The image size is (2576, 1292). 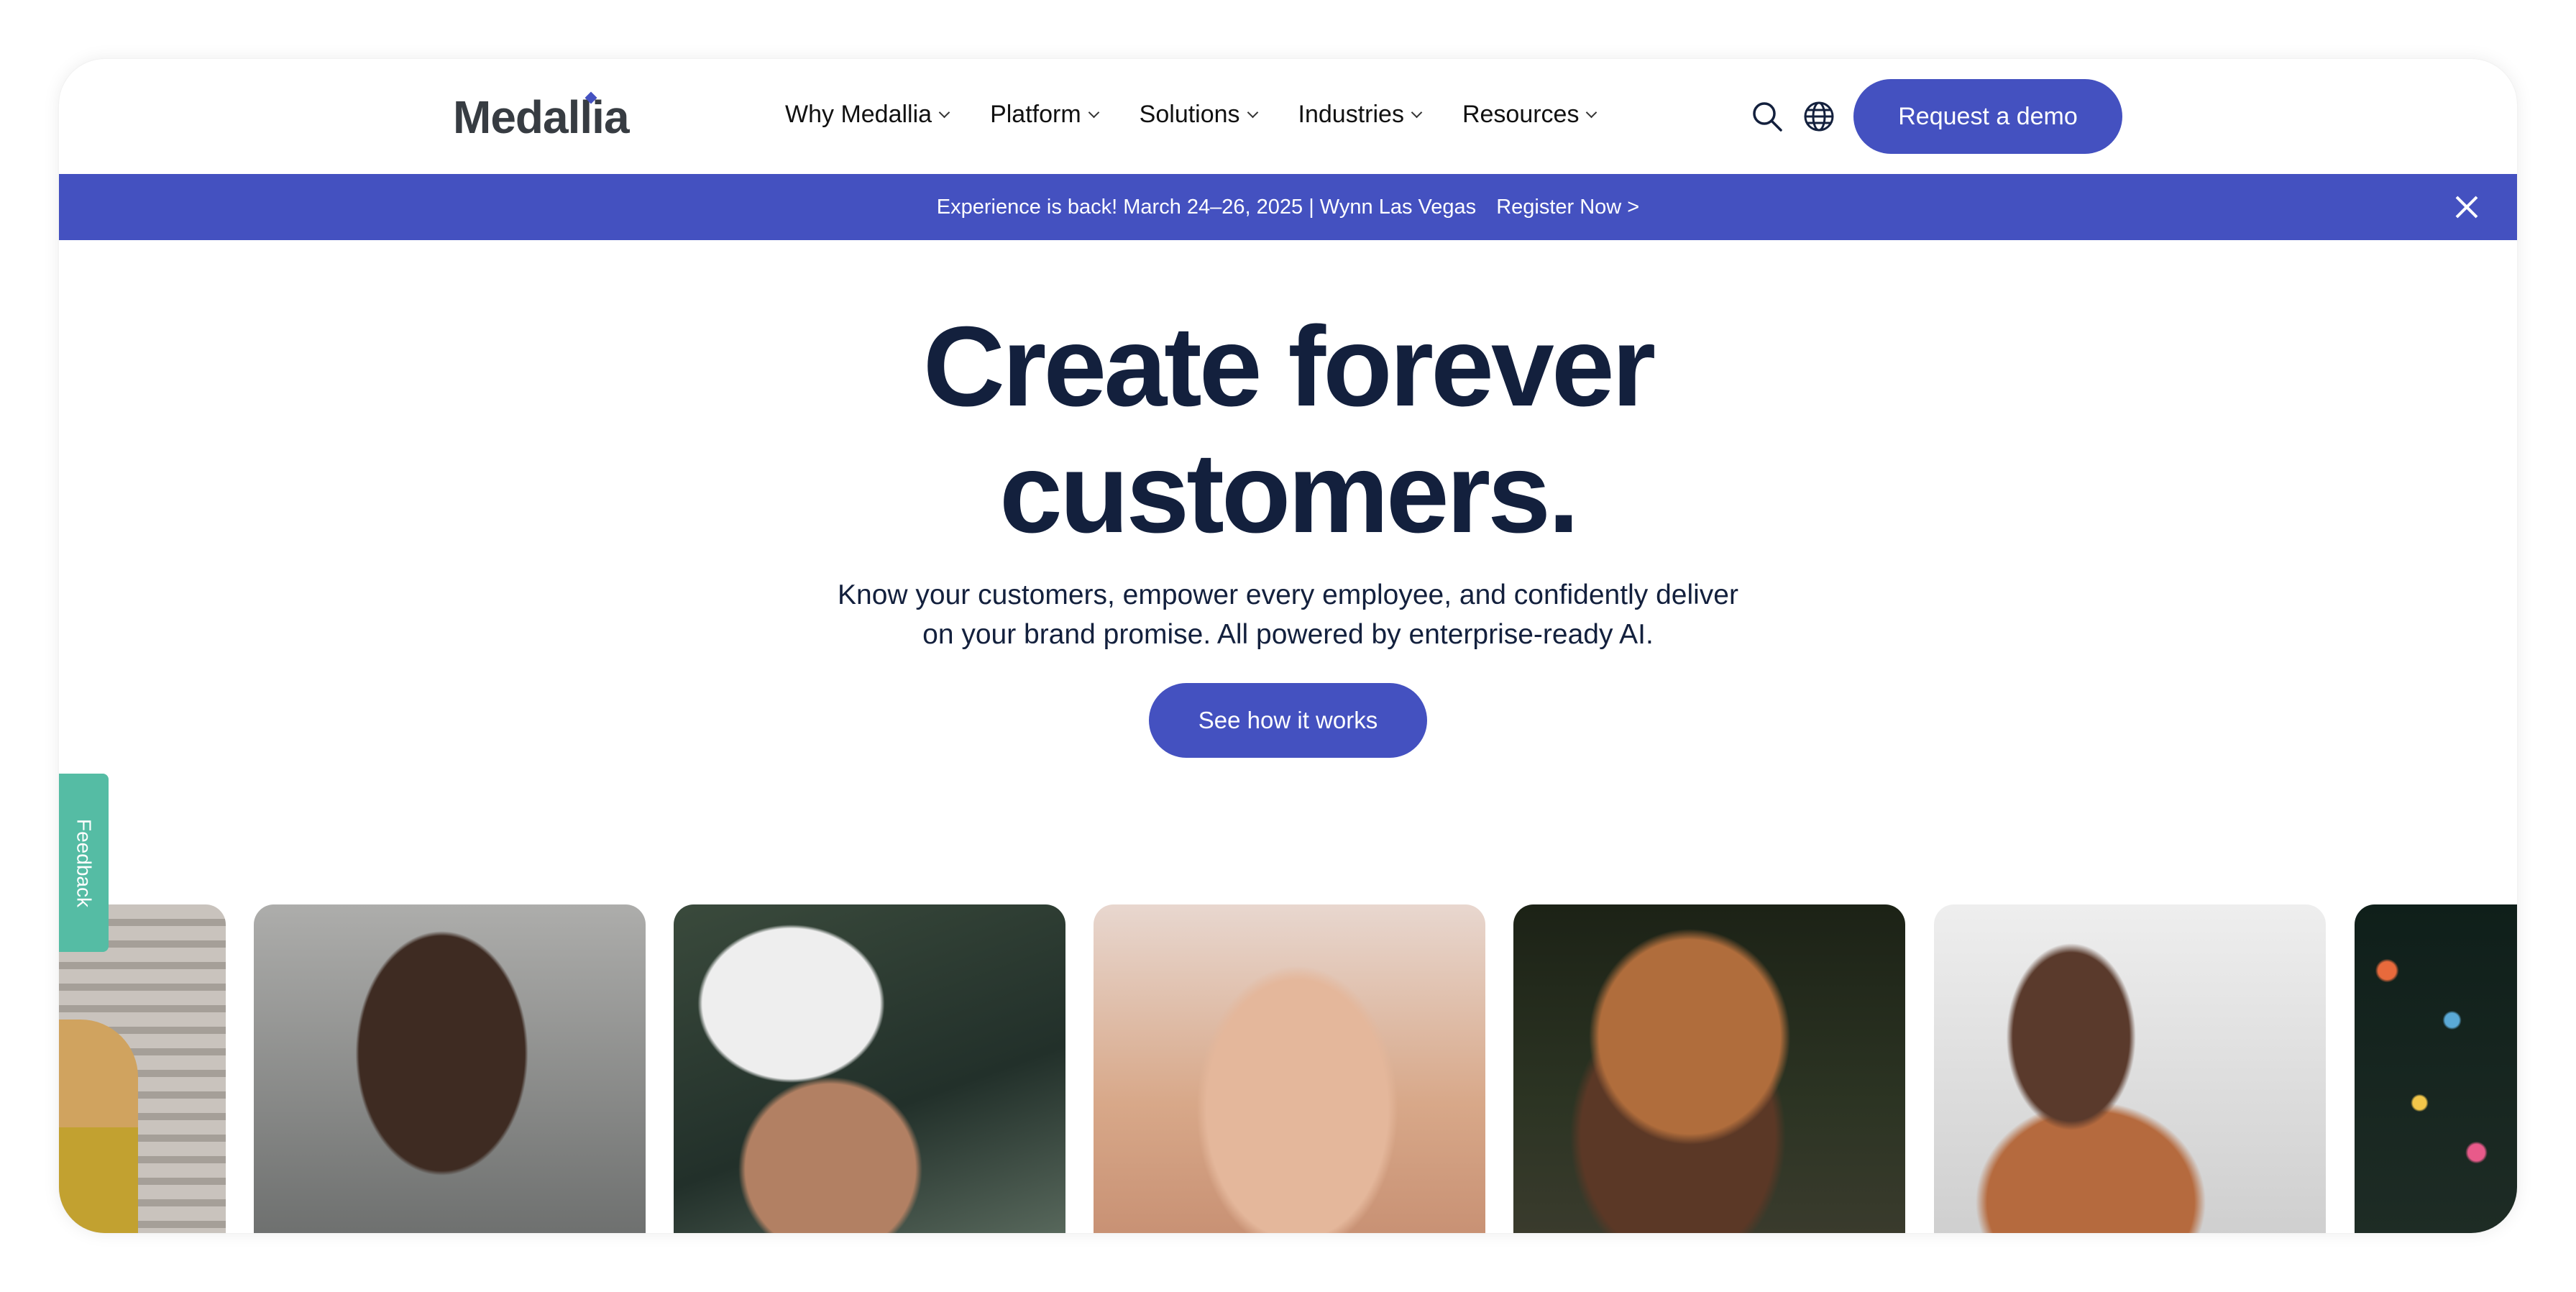 I want to click on nav-item-platform: Platform, so click(x=1044, y=115).